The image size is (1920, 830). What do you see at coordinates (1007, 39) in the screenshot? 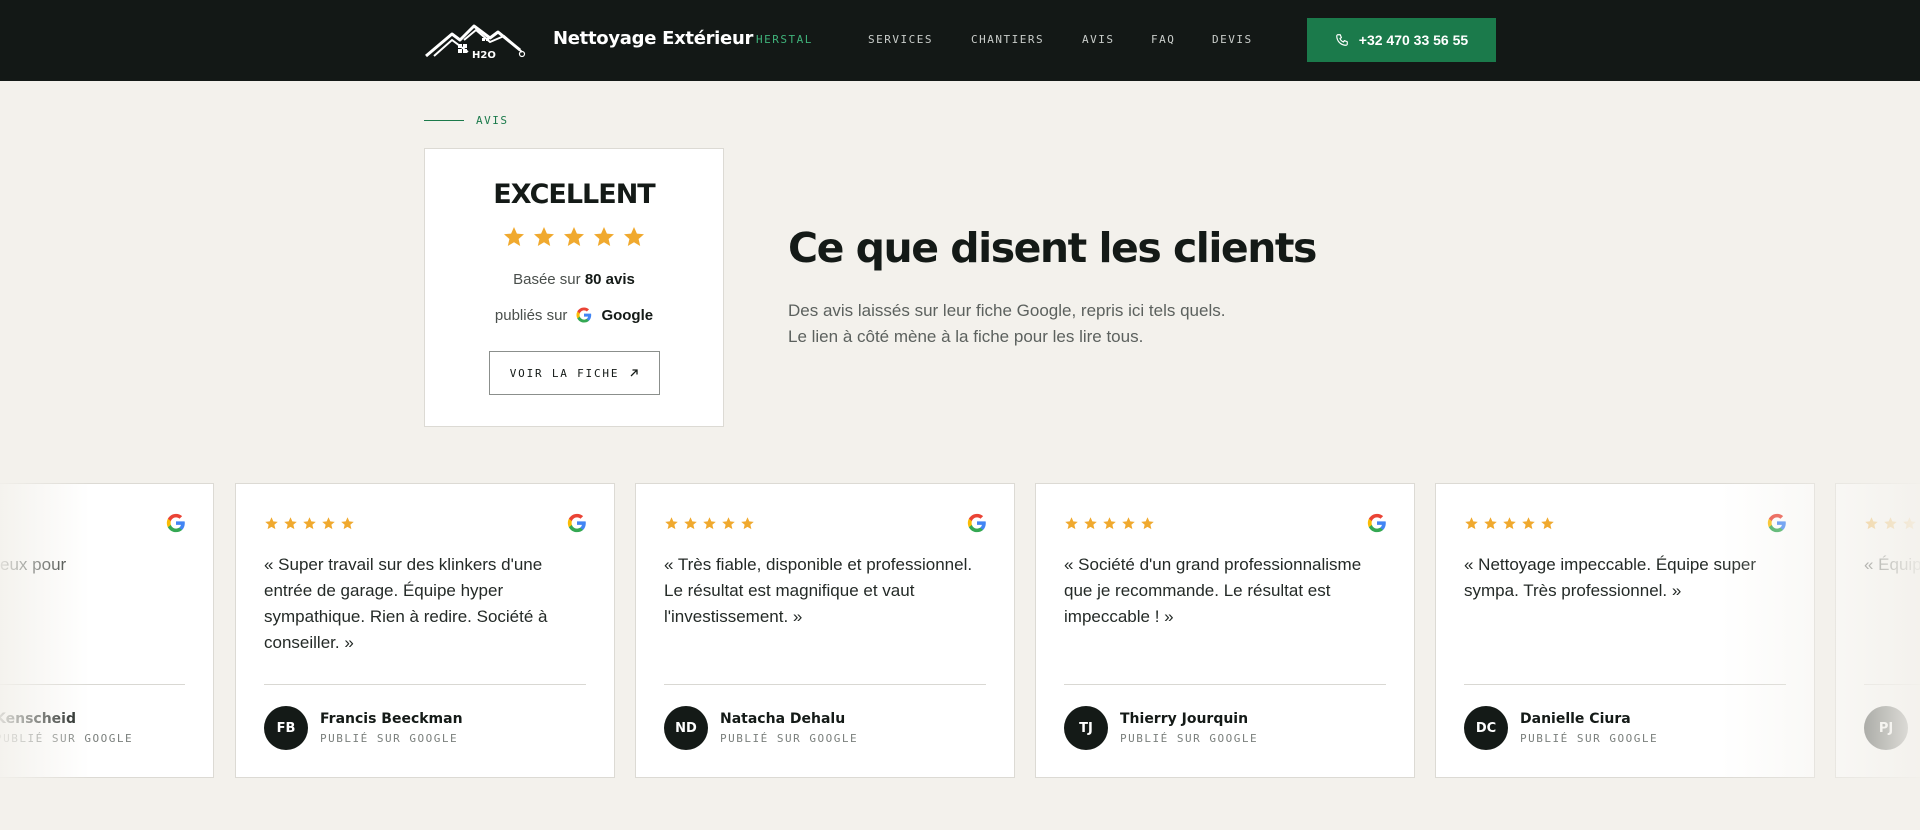
I see `nav-item-chantiers: CHANTIERS` at bounding box center [1007, 39].